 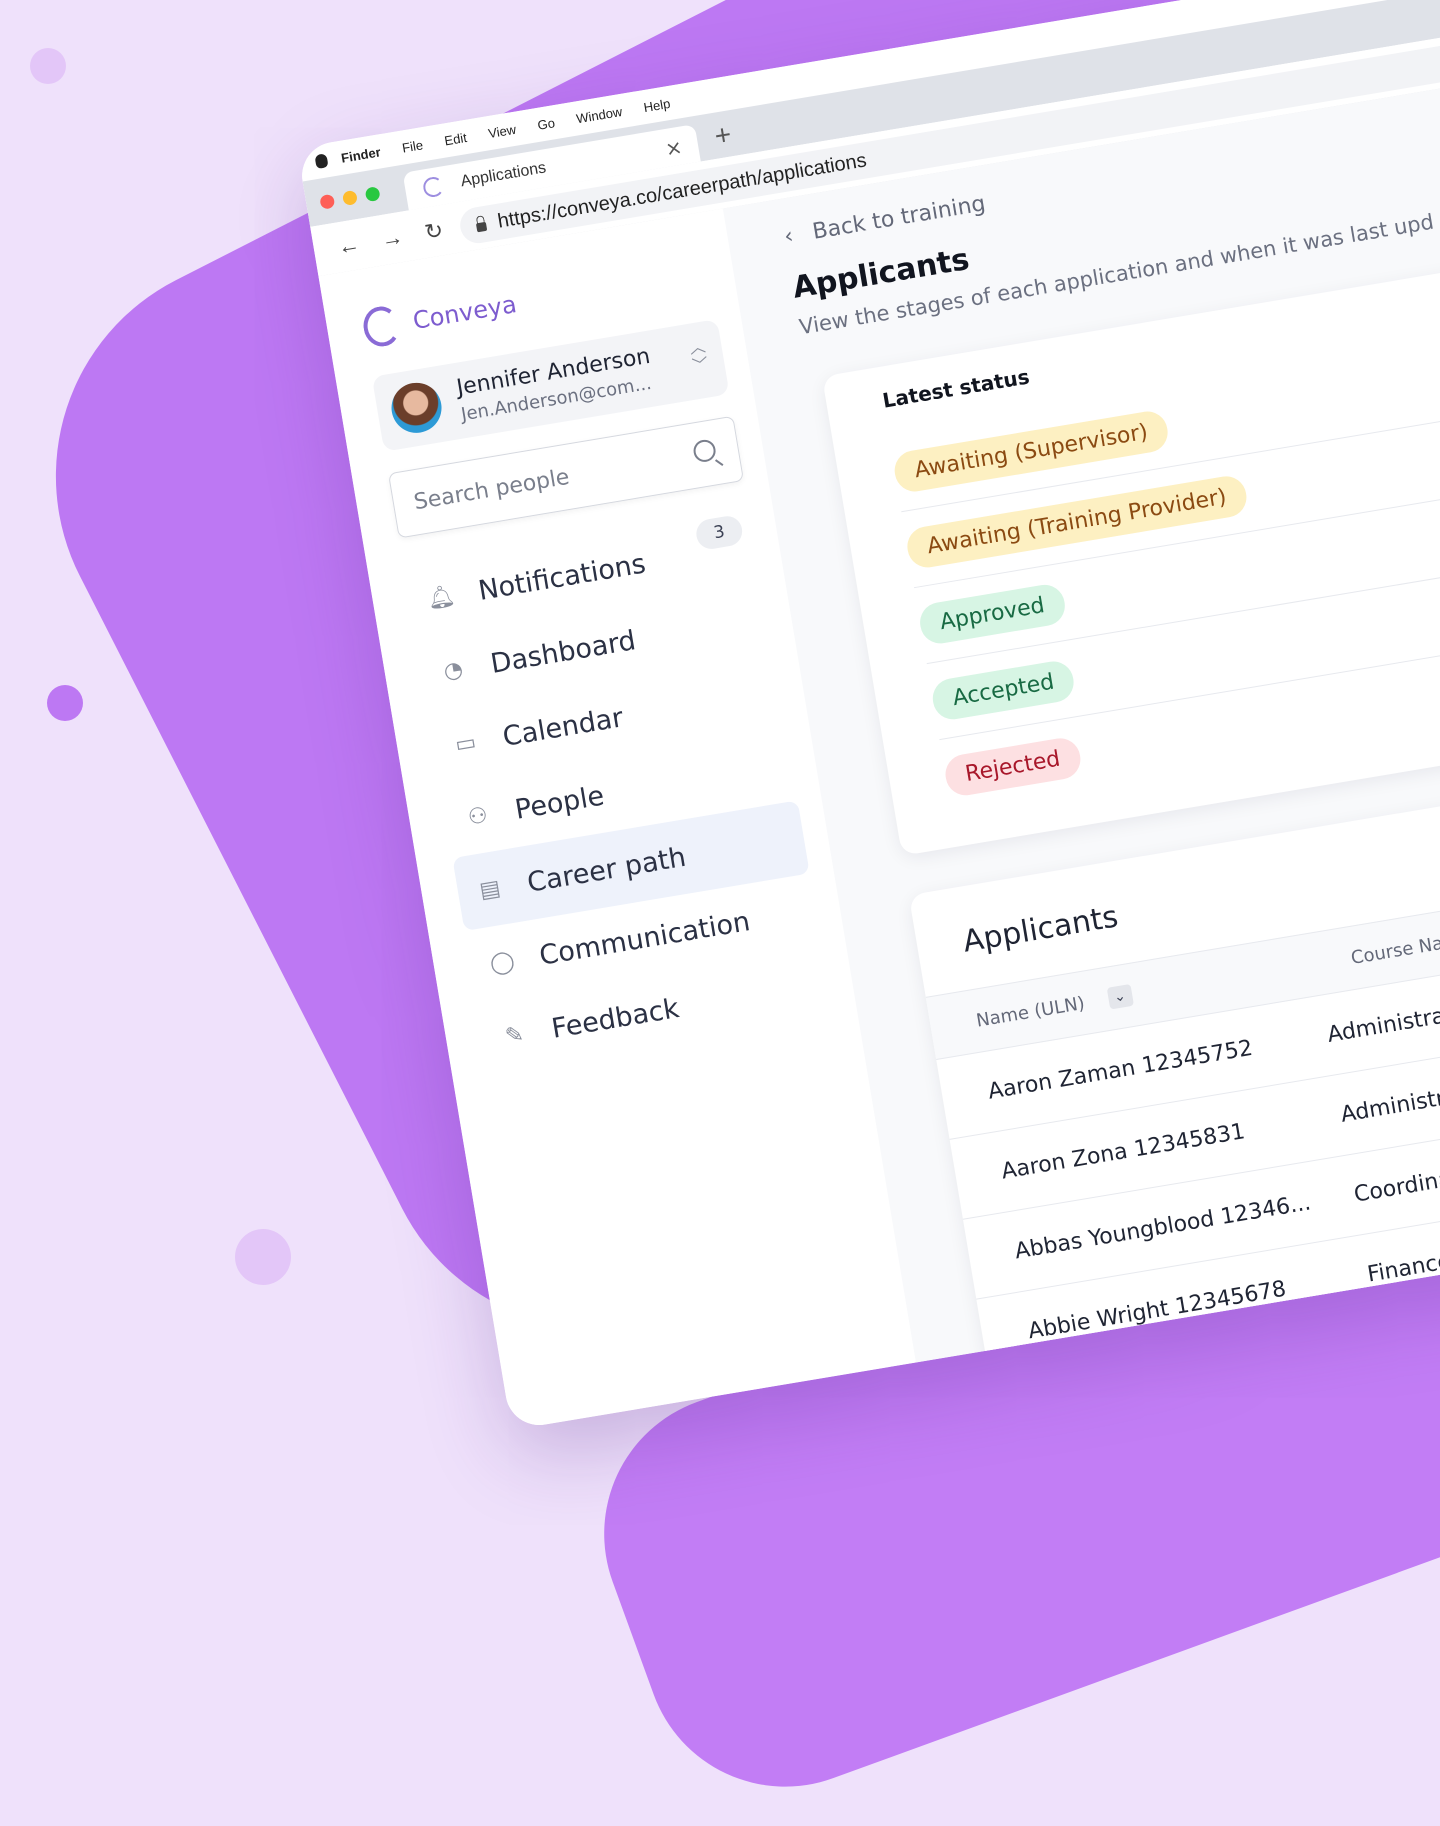 What do you see at coordinates (899, 218) in the screenshot?
I see `back-label: Back to training` at bounding box center [899, 218].